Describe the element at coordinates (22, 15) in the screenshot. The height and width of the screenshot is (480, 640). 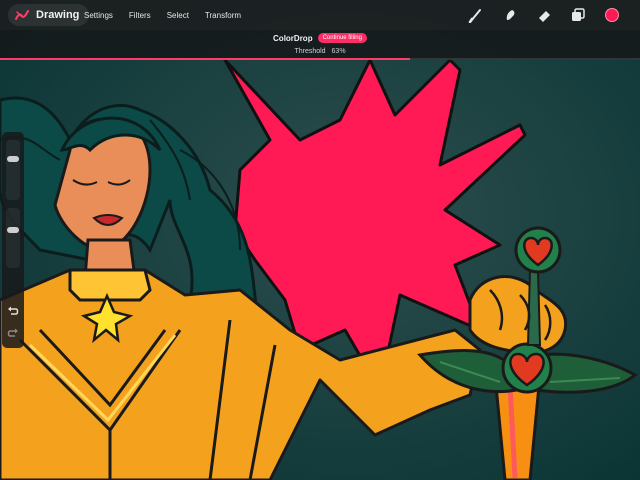
I see `brush-stroke-icon` at that location.